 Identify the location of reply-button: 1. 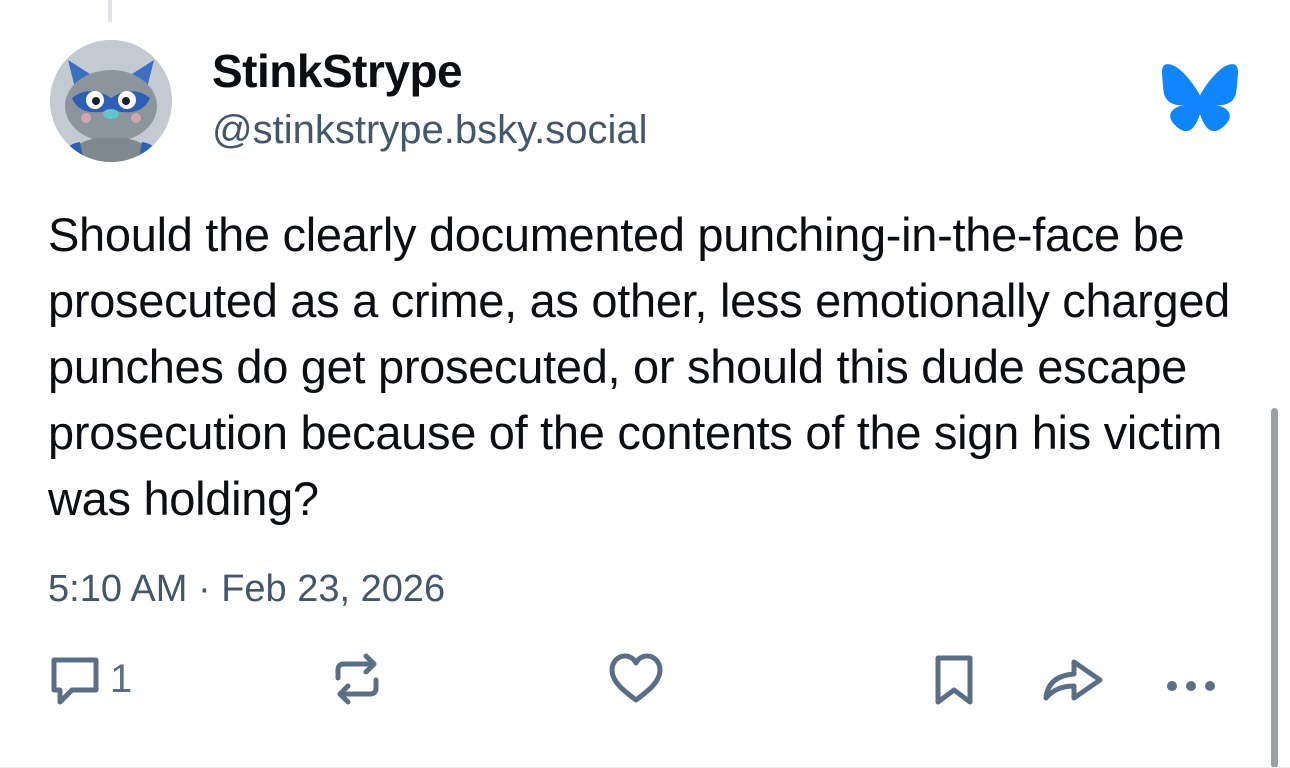
(89, 679).